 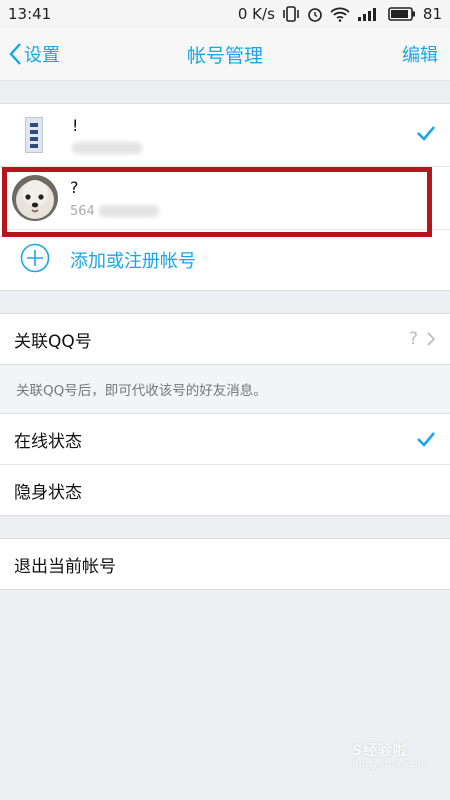 I want to click on logout-group: 退出当前帐号, so click(x=225, y=564).